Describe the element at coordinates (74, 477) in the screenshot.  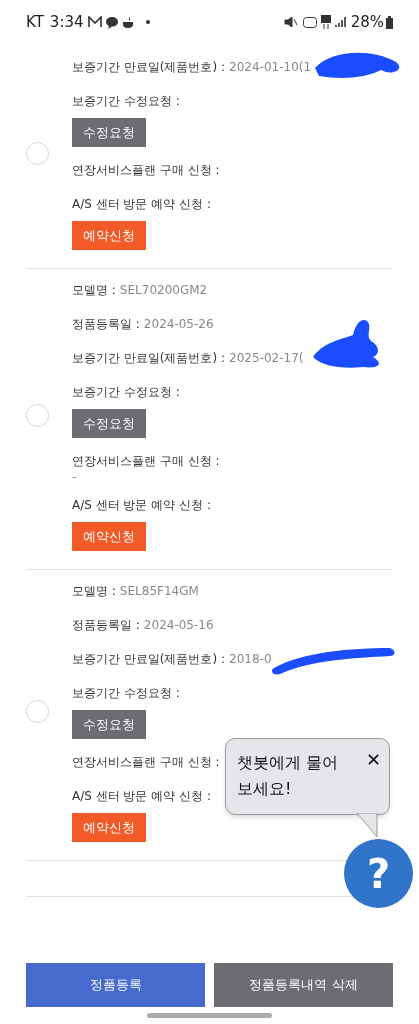
I see `empty-value: -` at that location.